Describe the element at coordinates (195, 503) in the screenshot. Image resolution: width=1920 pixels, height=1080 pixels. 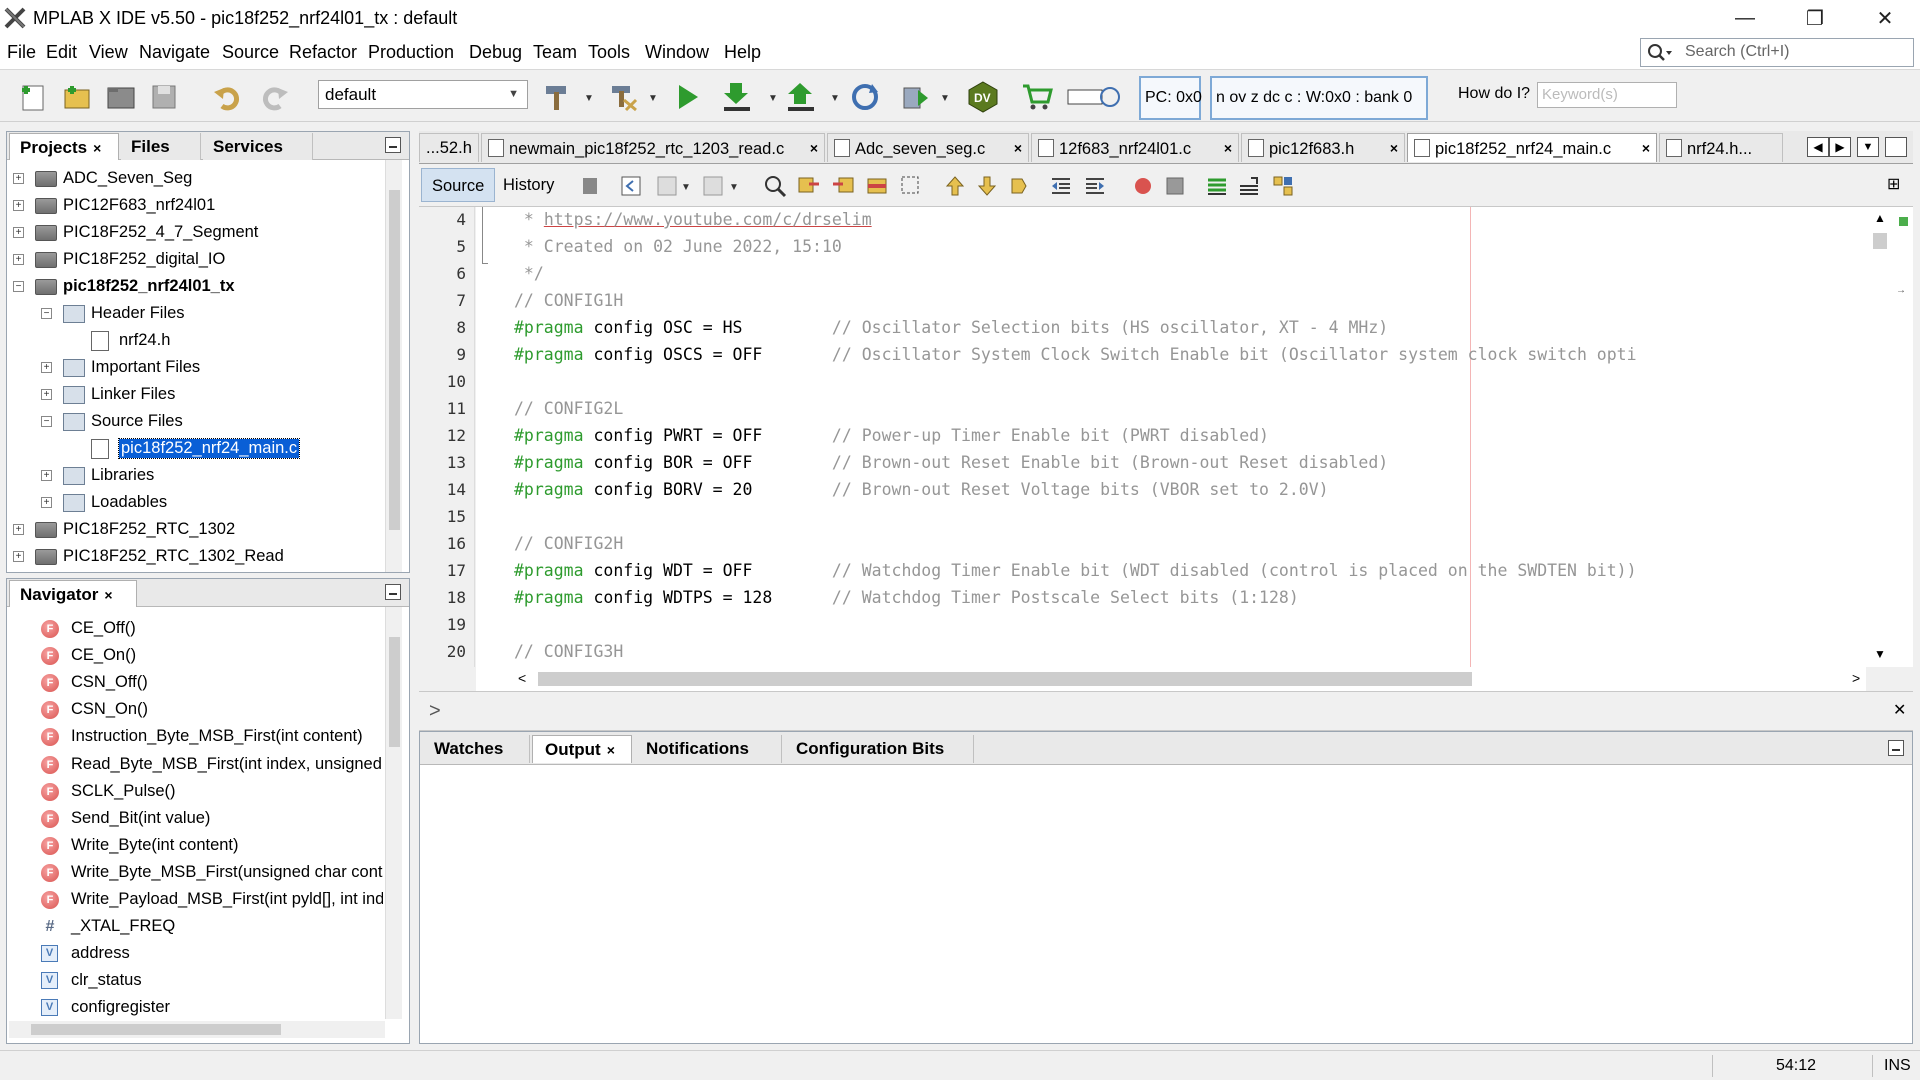
I see `tree-item: + Loadables` at that location.